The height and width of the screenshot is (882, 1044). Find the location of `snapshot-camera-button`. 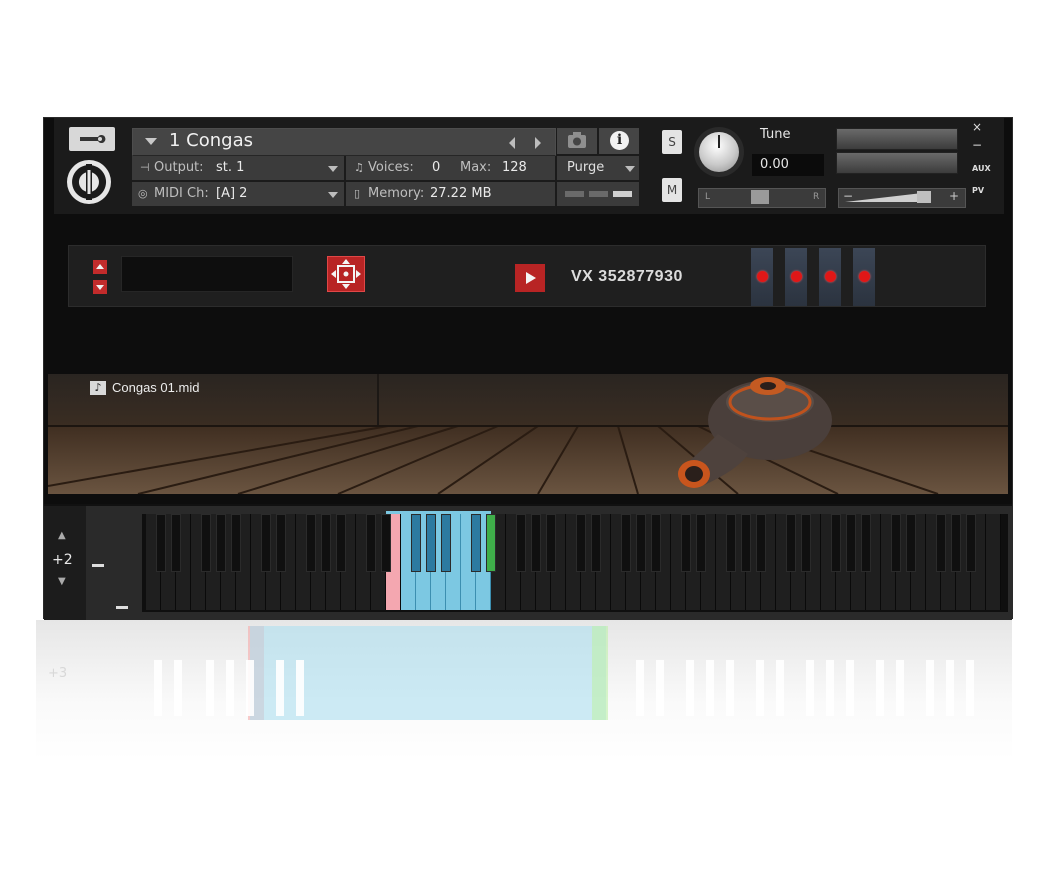

snapshot-camera-button is located at coordinates (577, 141).